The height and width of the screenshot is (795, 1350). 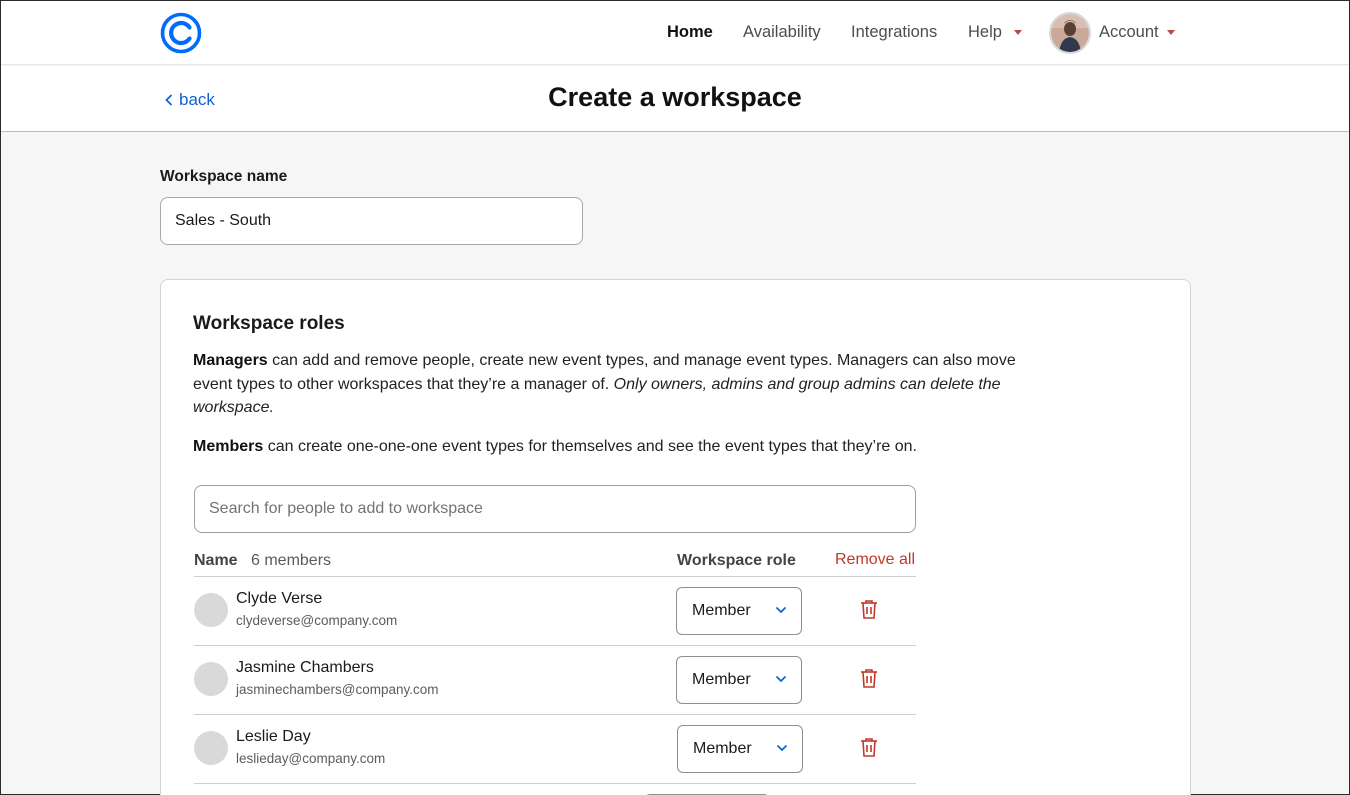 What do you see at coordinates (216, 560) in the screenshot?
I see `name-column-header: Name` at bounding box center [216, 560].